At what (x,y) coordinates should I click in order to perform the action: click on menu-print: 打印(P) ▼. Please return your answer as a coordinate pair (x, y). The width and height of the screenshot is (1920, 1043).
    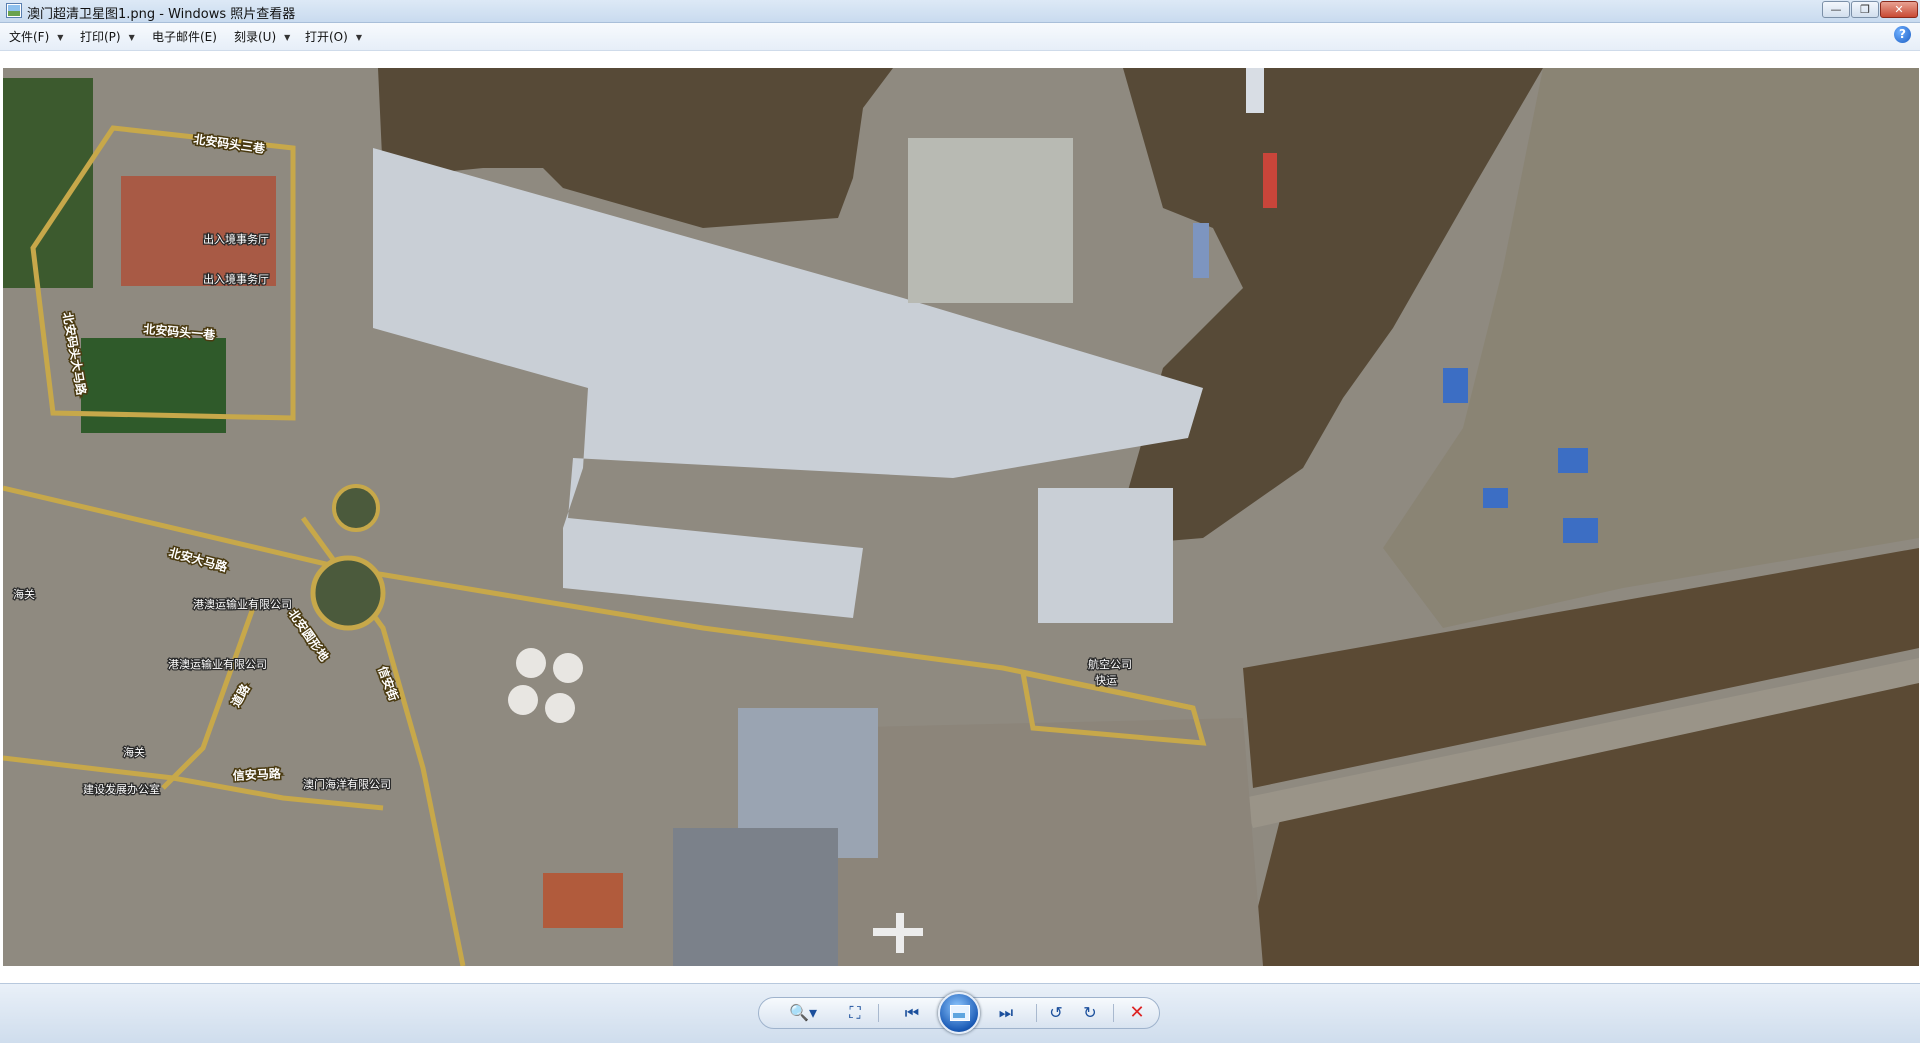
    Looking at the image, I should click on (107, 36).